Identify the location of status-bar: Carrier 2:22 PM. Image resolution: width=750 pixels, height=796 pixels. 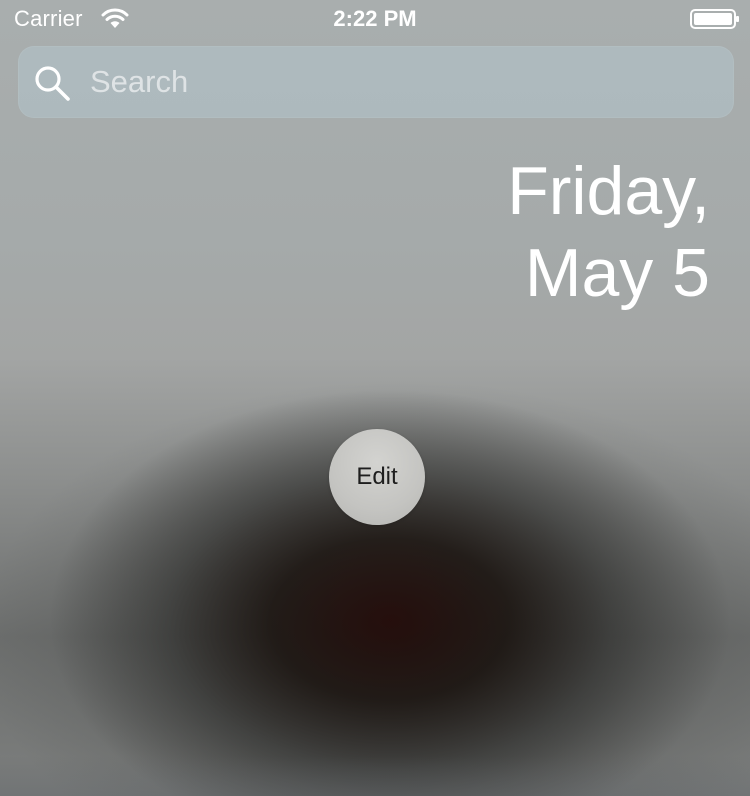
(375, 20).